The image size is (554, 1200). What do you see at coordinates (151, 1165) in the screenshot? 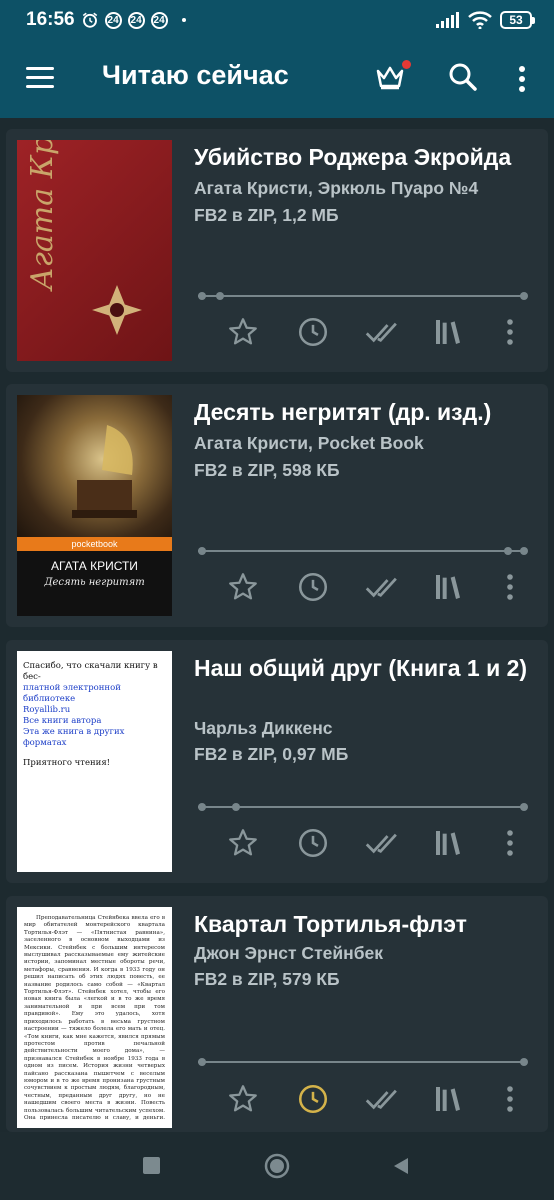
I see `recents-icon` at bounding box center [151, 1165].